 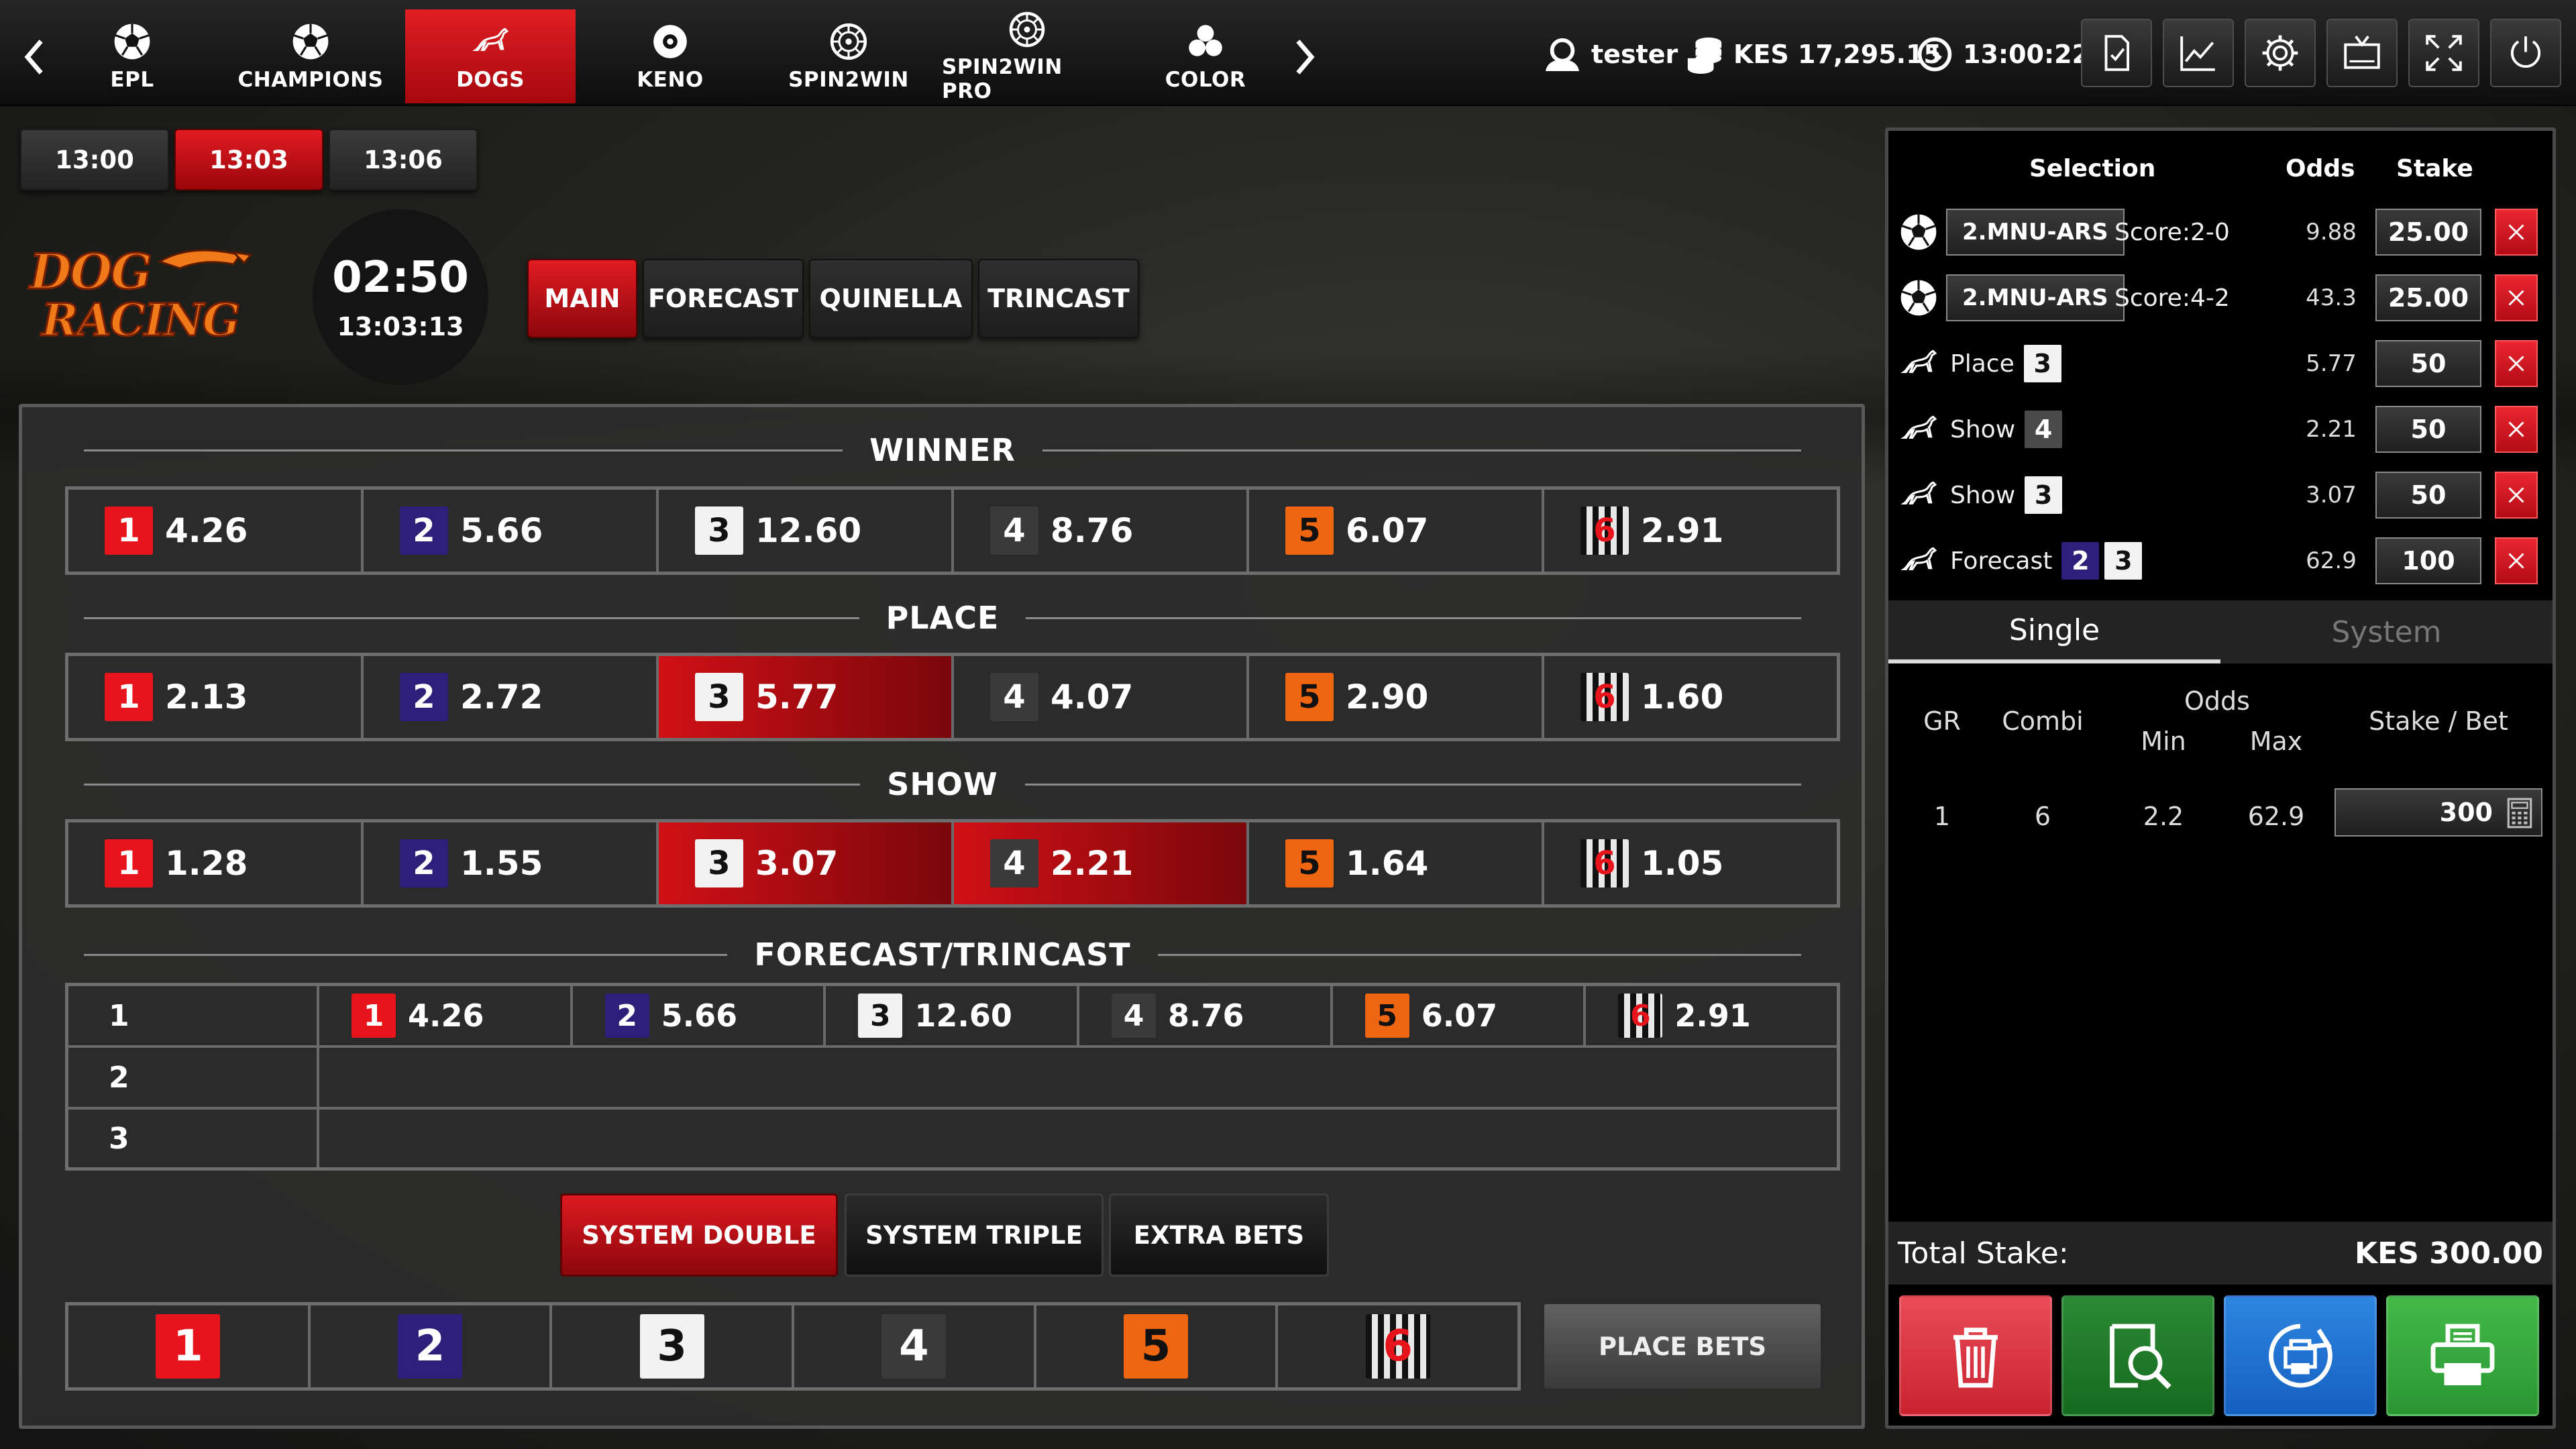 What do you see at coordinates (2054, 631) in the screenshot?
I see `tab-single: Single` at bounding box center [2054, 631].